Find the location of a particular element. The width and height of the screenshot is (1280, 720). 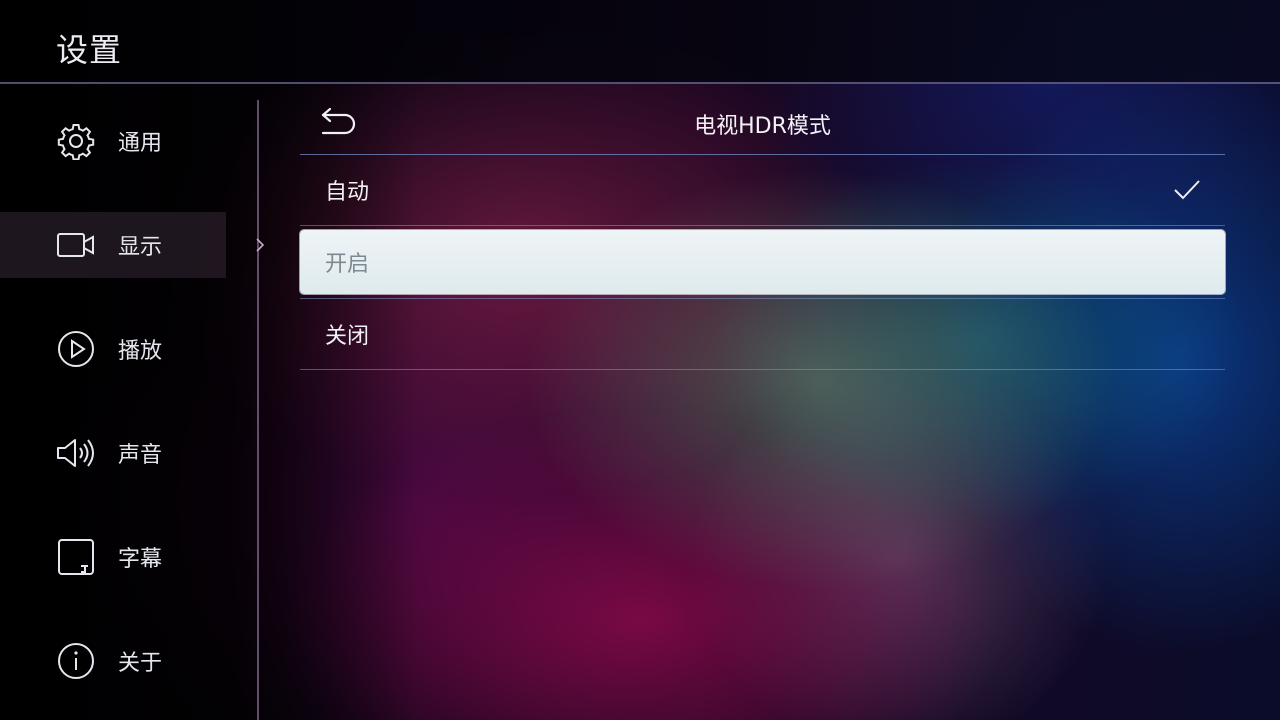

checkmark-icon is located at coordinates (1187, 190).